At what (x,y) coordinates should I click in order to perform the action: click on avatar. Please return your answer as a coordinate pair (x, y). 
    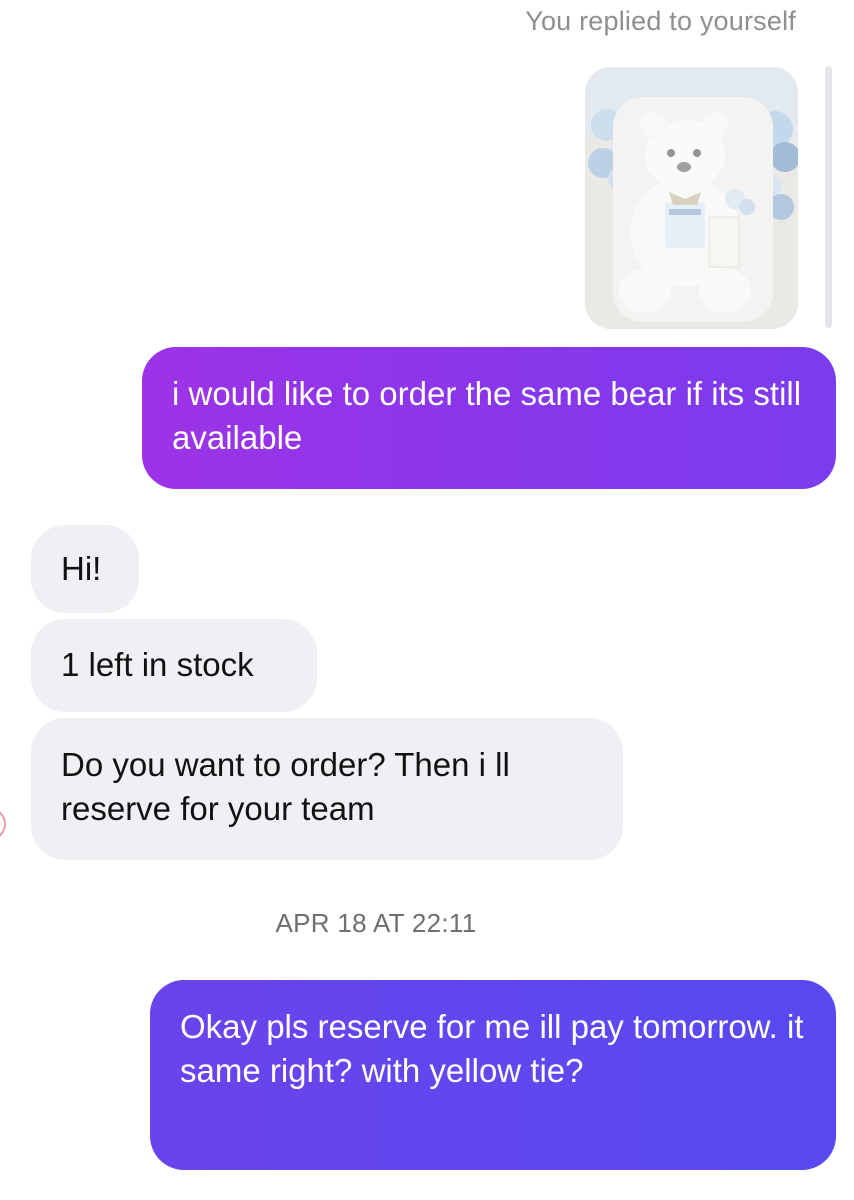
    Looking at the image, I should click on (3, 824).